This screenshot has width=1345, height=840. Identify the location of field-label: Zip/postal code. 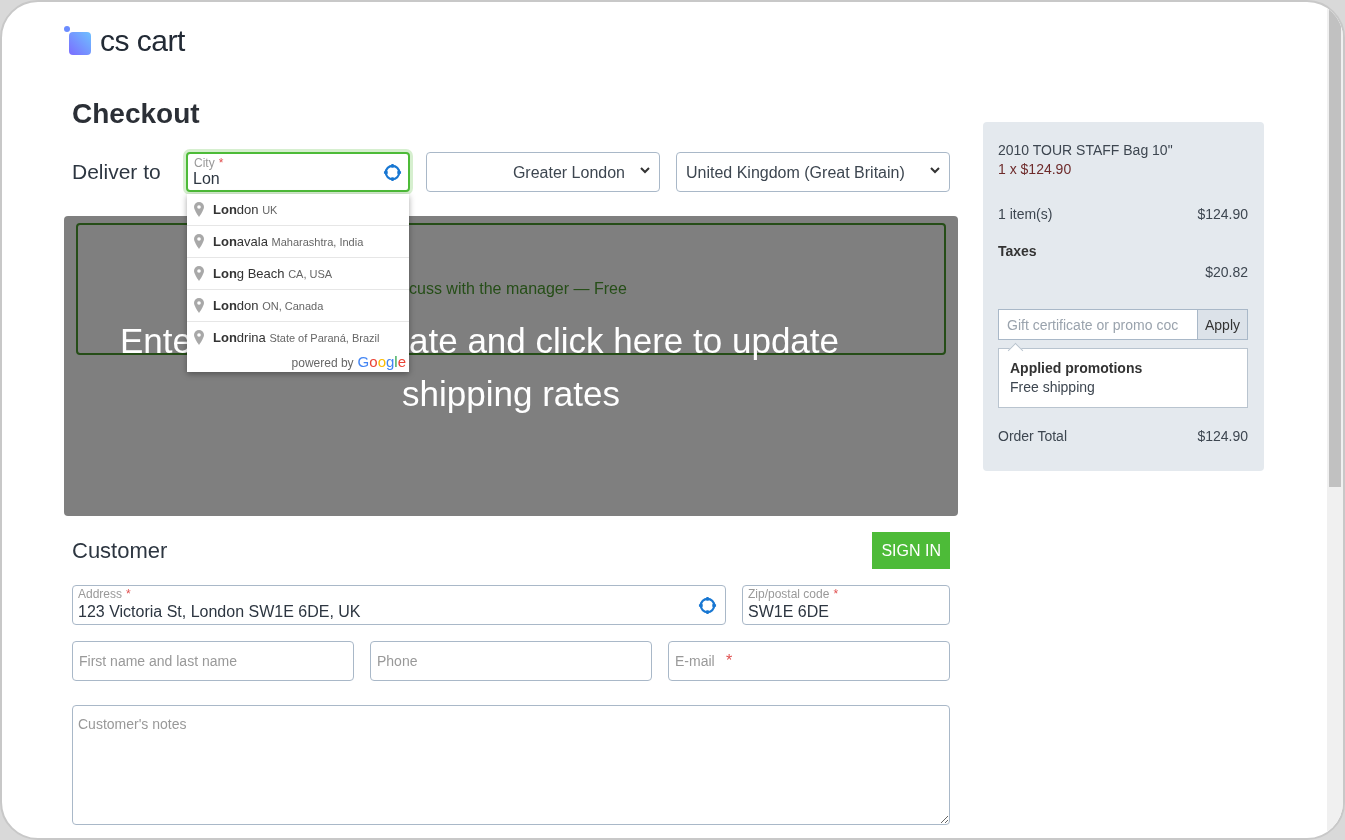
(789, 594).